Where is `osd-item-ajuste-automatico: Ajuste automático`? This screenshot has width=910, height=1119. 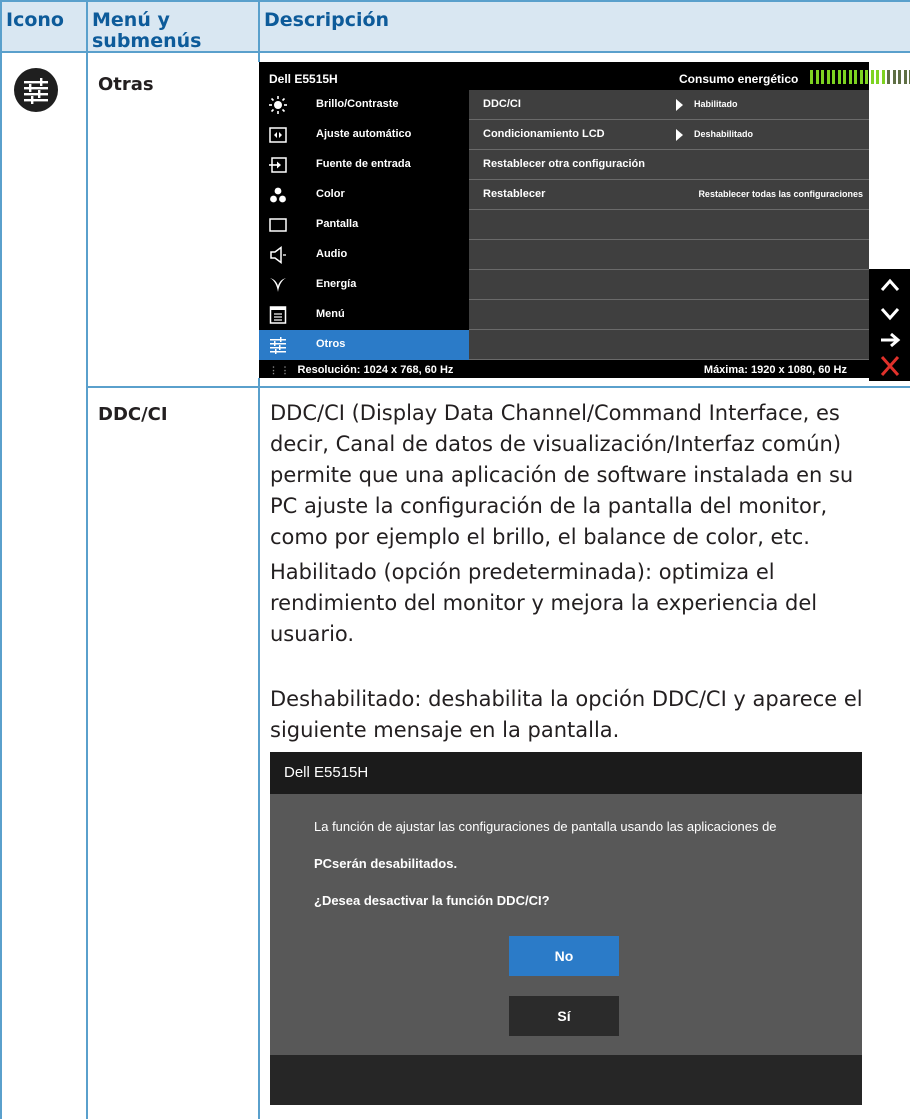 osd-item-ajuste-automatico: Ajuste automático is located at coordinates (364, 135).